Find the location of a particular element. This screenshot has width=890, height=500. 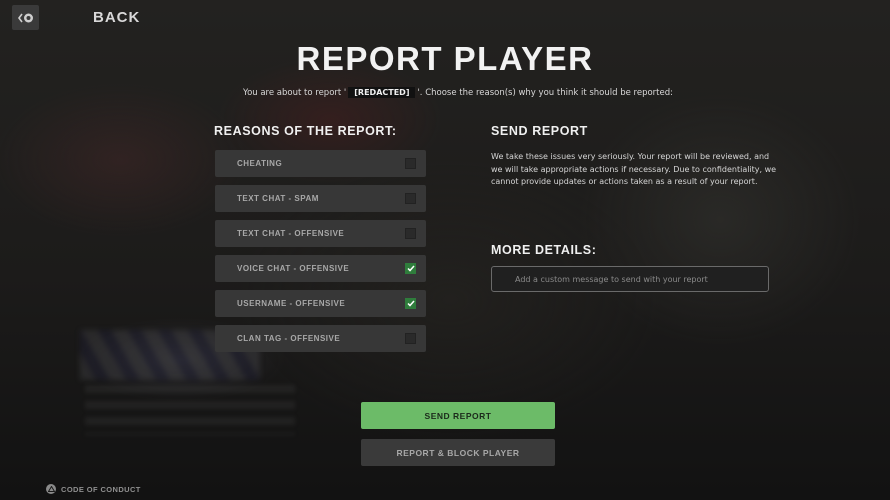

reason-label: TEXT CHAT - OFFENSIVE is located at coordinates (291, 233).